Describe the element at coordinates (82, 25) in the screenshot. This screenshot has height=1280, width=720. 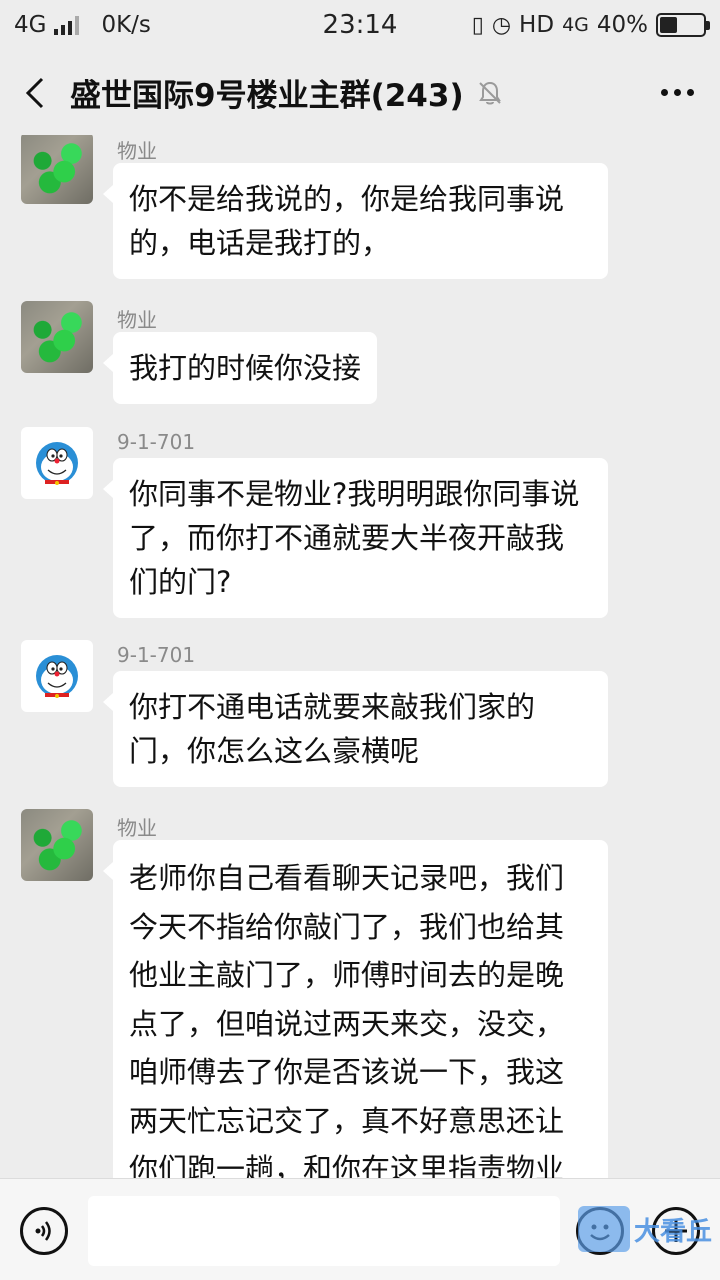
I see `status-left: 4G 0K/s` at that location.